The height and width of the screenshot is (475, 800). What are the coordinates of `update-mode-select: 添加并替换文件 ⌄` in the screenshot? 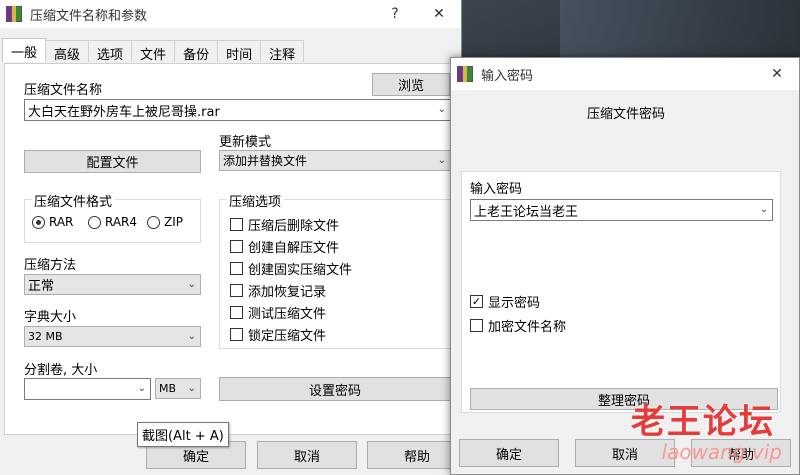 It's located at (335, 160).